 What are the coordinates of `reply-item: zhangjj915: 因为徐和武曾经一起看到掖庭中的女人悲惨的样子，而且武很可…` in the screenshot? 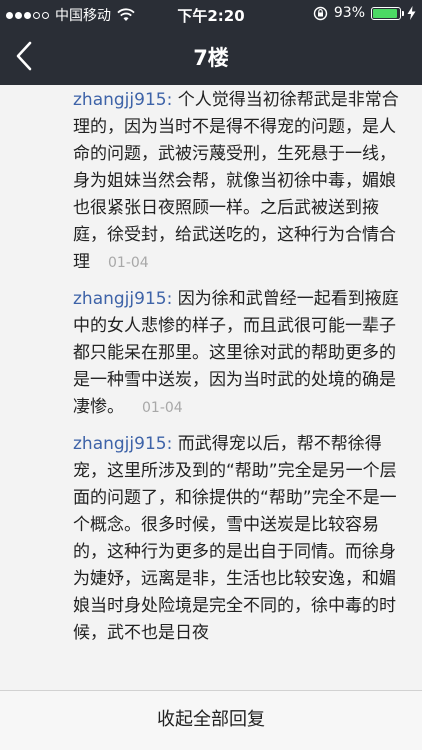 It's located at (240, 354).